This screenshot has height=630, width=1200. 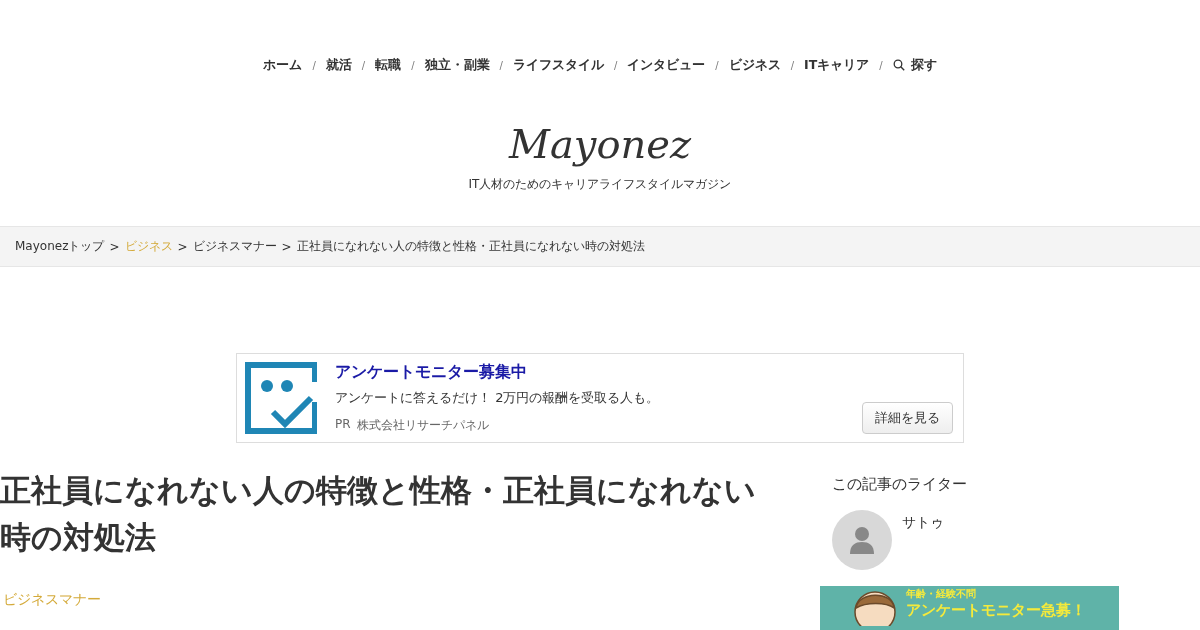 I want to click on pr-label: PR, so click(x=343, y=425).